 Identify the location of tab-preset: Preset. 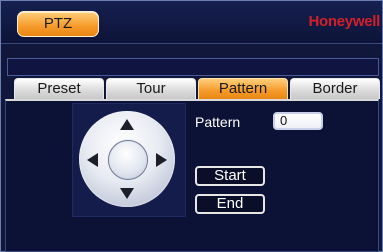
(59, 88).